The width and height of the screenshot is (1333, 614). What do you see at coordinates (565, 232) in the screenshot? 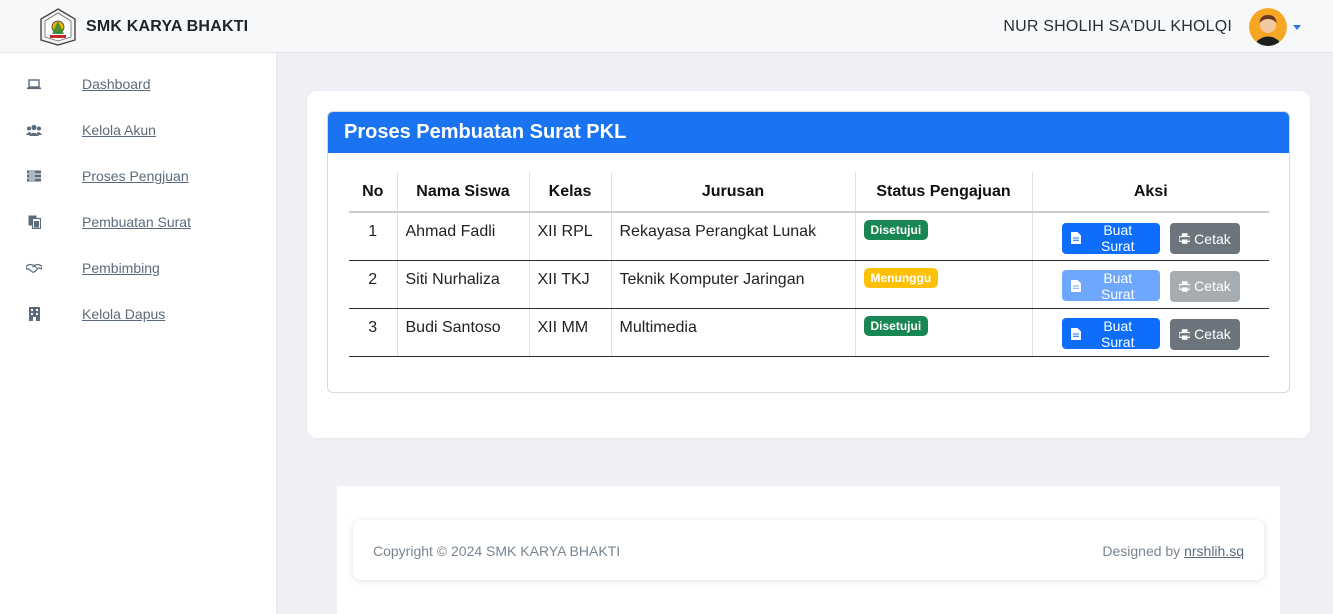
I see `cell-text: XII RPL` at bounding box center [565, 232].